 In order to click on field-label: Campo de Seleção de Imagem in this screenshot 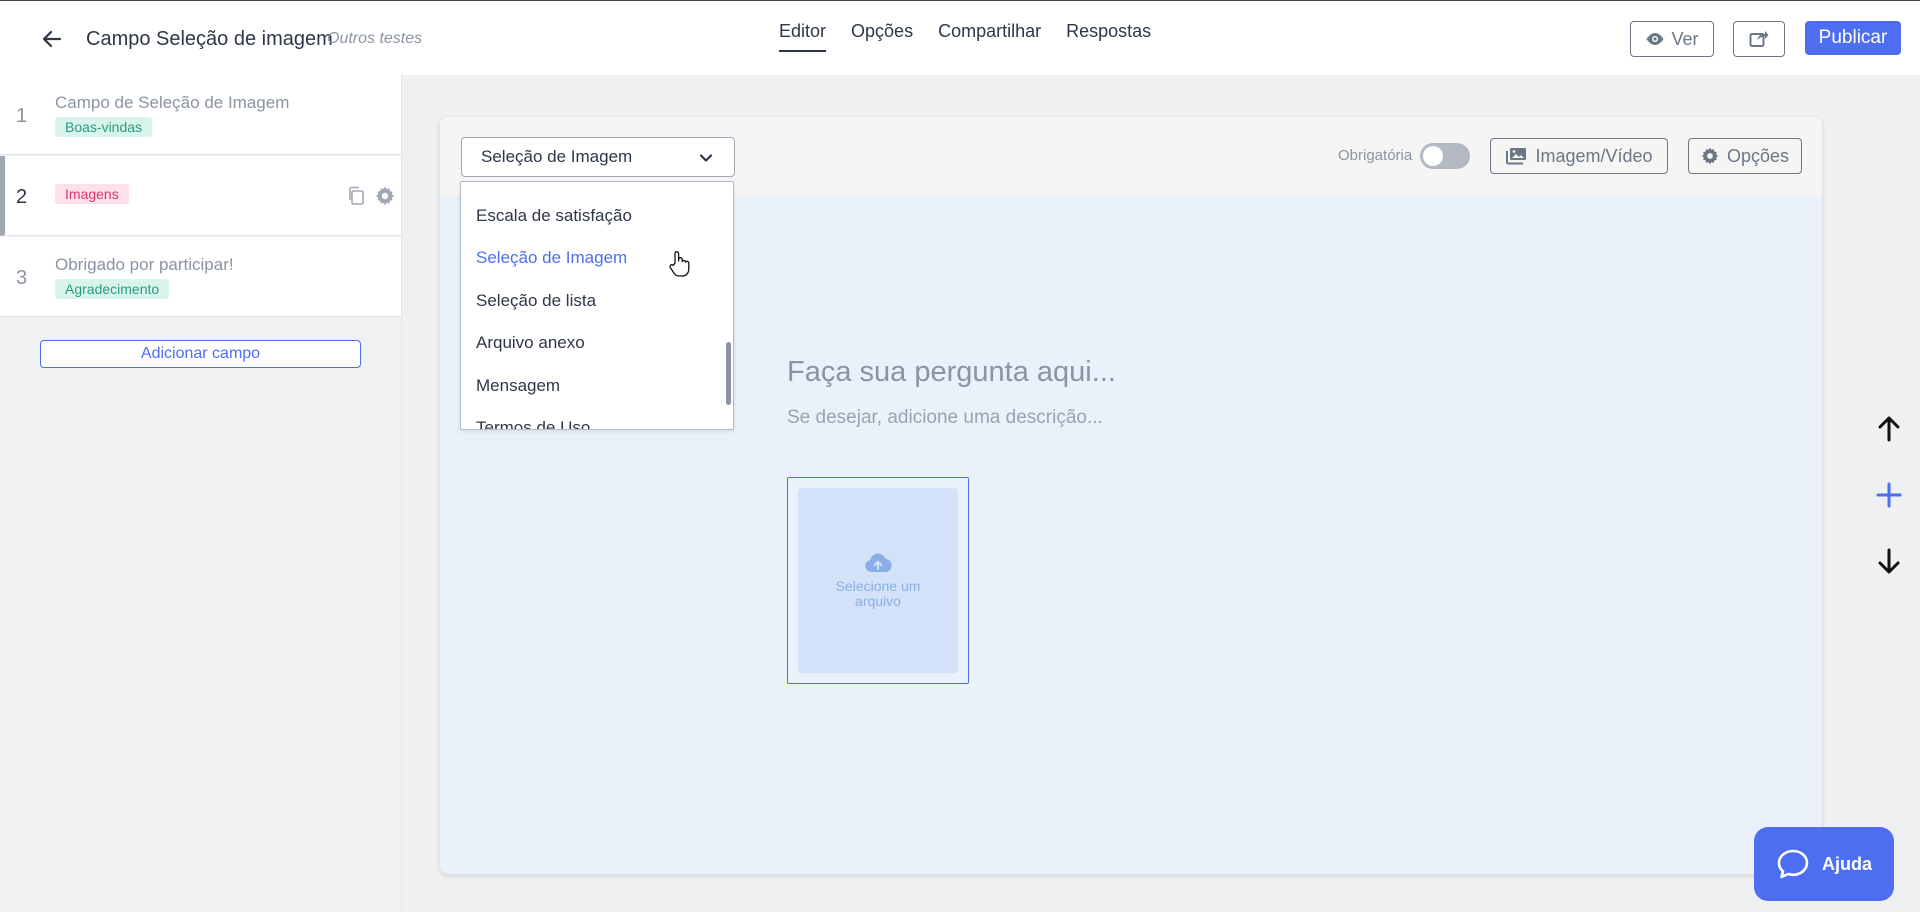, I will do `click(172, 102)`.